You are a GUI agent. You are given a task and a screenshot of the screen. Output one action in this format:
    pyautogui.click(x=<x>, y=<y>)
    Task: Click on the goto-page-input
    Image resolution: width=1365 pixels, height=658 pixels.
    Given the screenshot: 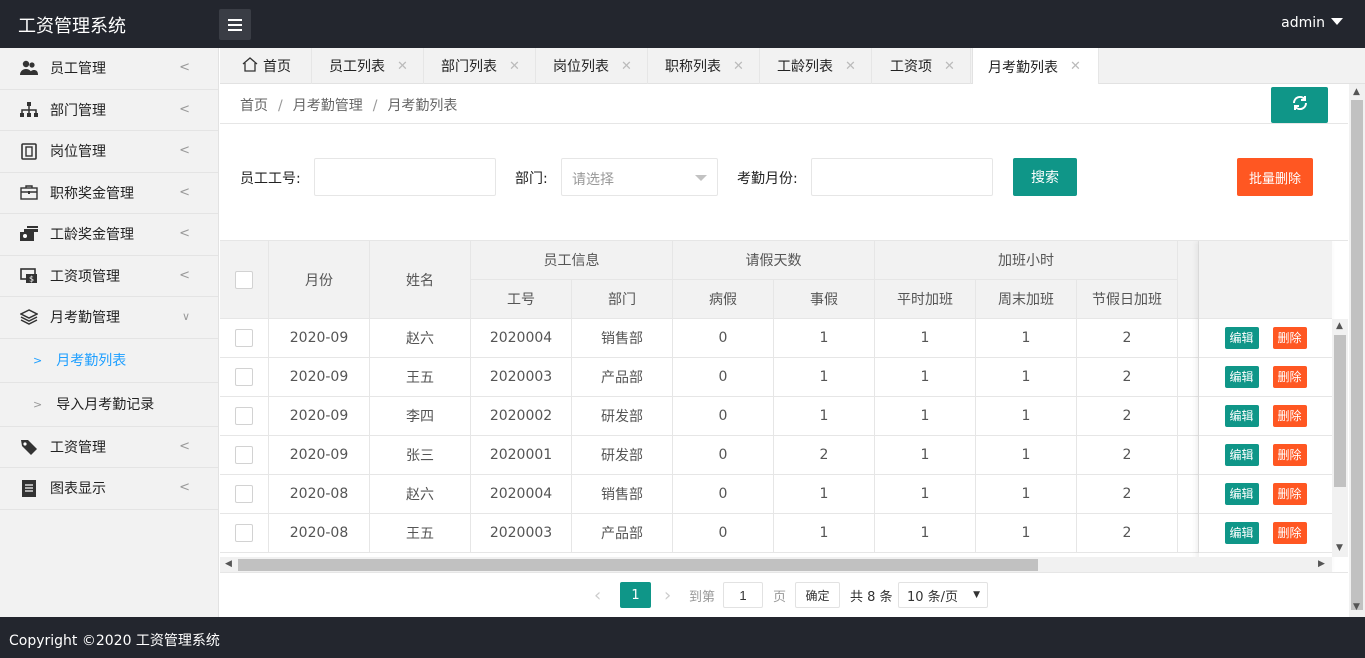 What is the action you would take?
    pyautogui.click(x=743, y=595)
    